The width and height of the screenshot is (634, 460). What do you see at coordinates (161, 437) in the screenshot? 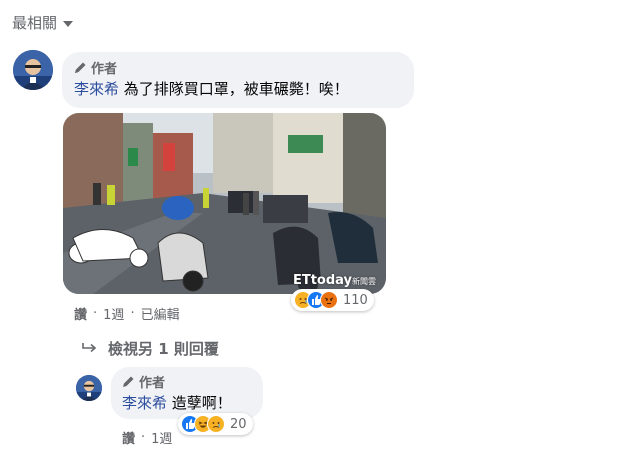
I see `reply-timestamp: 1週` at bounding box center [161, 437].